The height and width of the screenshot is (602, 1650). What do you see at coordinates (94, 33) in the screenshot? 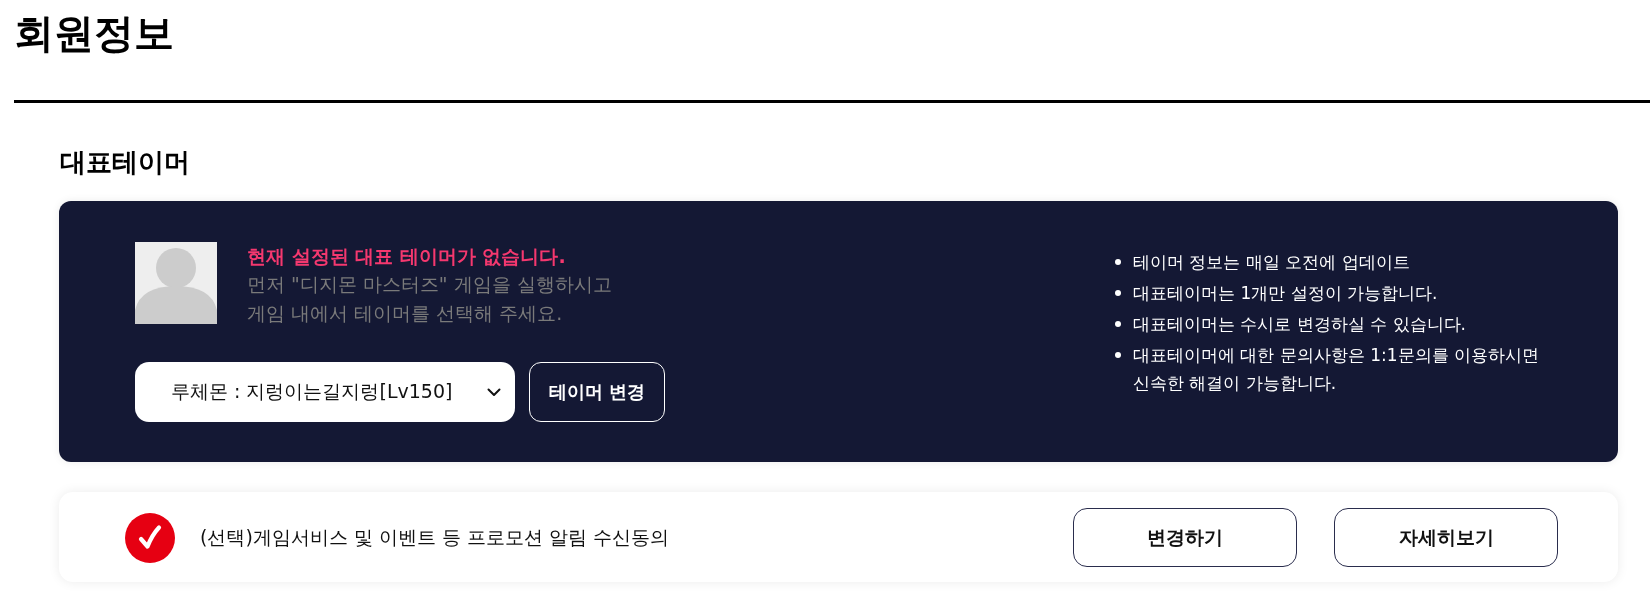
I see `page-title: 회원정보` at bounding box center [94, 33].